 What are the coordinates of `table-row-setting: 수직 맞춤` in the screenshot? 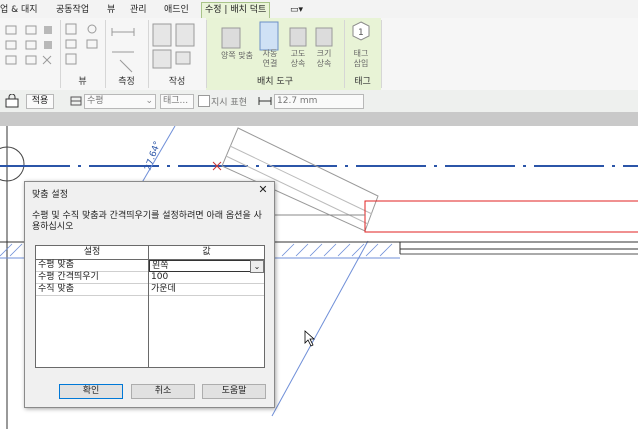 It's located at (92, 290).